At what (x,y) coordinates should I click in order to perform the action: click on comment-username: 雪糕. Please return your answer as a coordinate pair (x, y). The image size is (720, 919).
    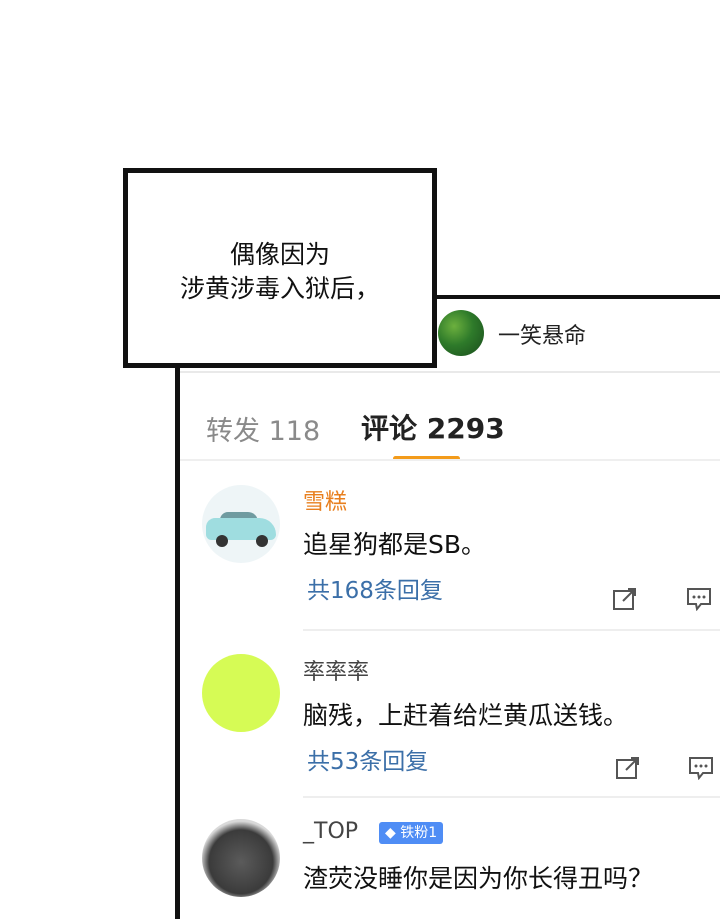
    Looking at the image, I should click on (325, 500).